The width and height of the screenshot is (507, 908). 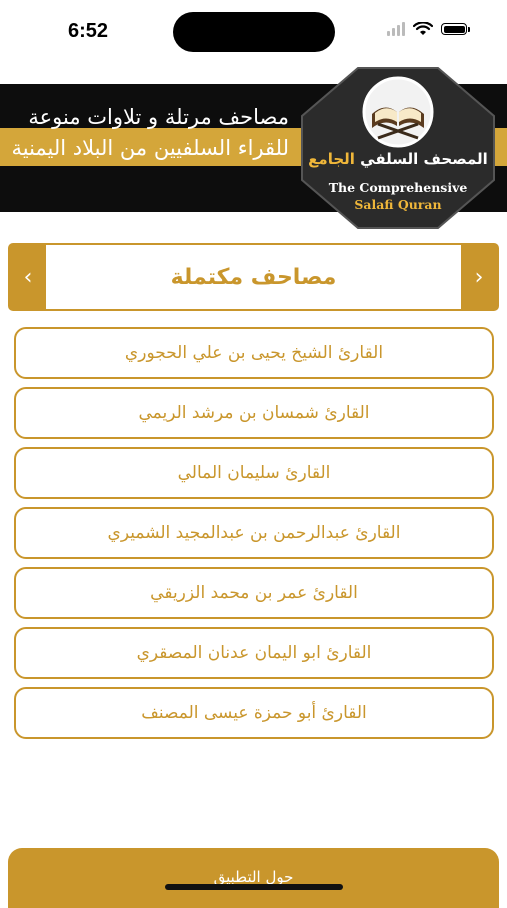 I want to click on reciter-button: القارئ ابو اليمان عدنان المصقري, so click(x=254, y=653).